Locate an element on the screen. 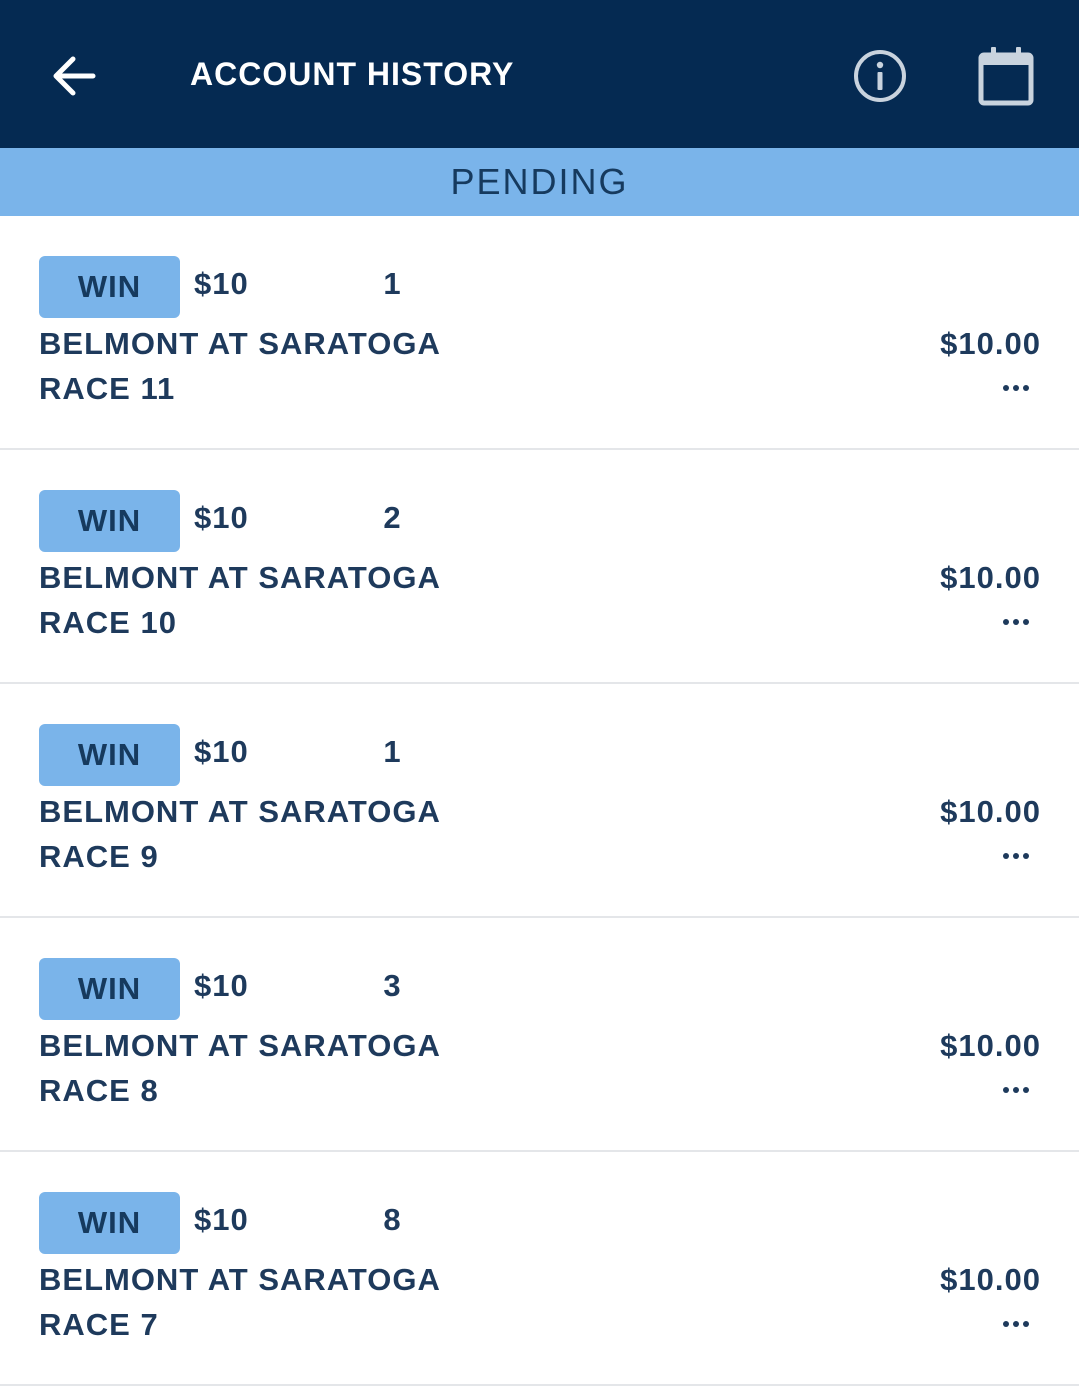 This screenshot has width=1079, height=1386. arrow-left-icon is located at coordinates (74, 76).